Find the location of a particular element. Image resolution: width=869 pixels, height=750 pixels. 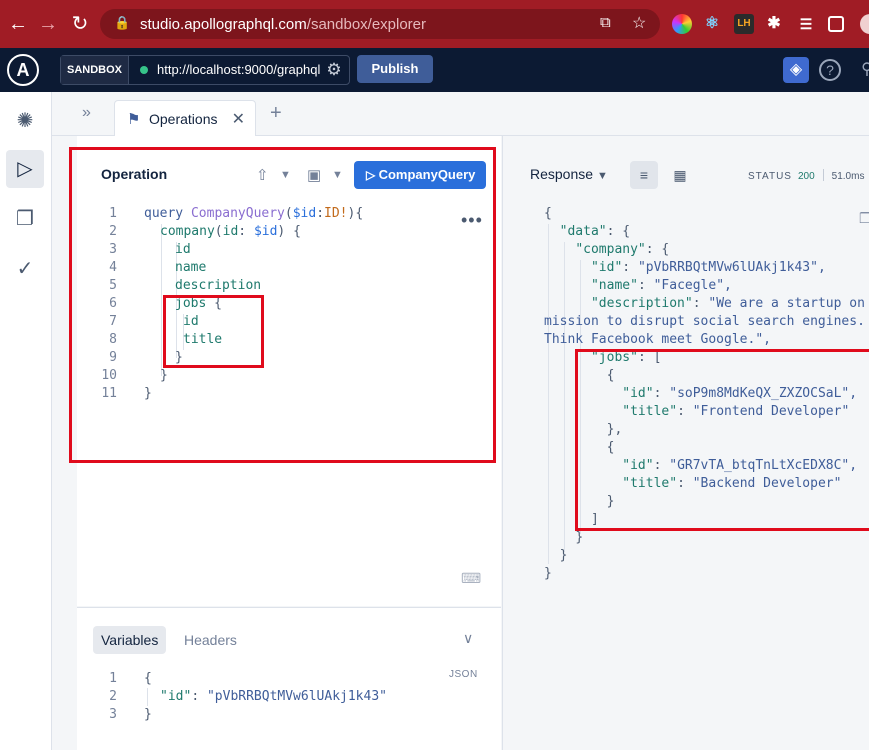

plus-icon: + is located at coordinates (276, 113).